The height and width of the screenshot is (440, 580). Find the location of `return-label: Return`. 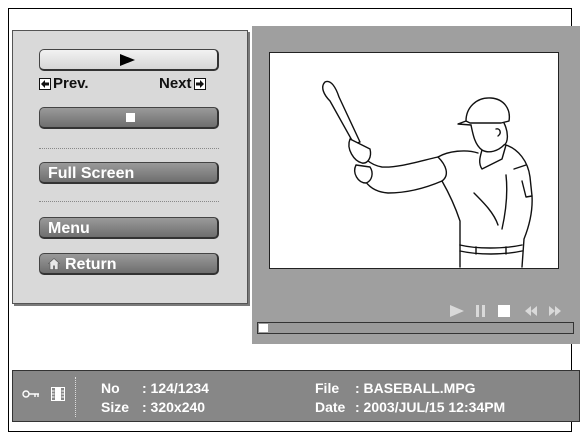

return-label: Return is located at coordinates (91, 264).